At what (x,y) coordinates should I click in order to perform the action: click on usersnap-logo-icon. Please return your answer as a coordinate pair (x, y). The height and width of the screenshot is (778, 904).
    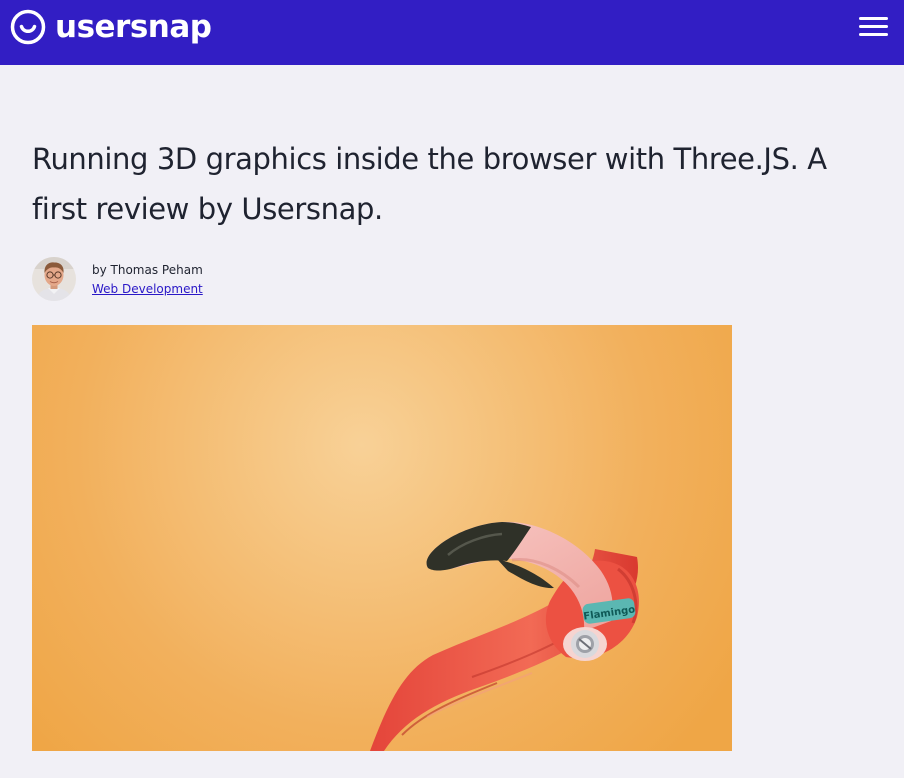
    Looking at the image, I should click on (28, 27).